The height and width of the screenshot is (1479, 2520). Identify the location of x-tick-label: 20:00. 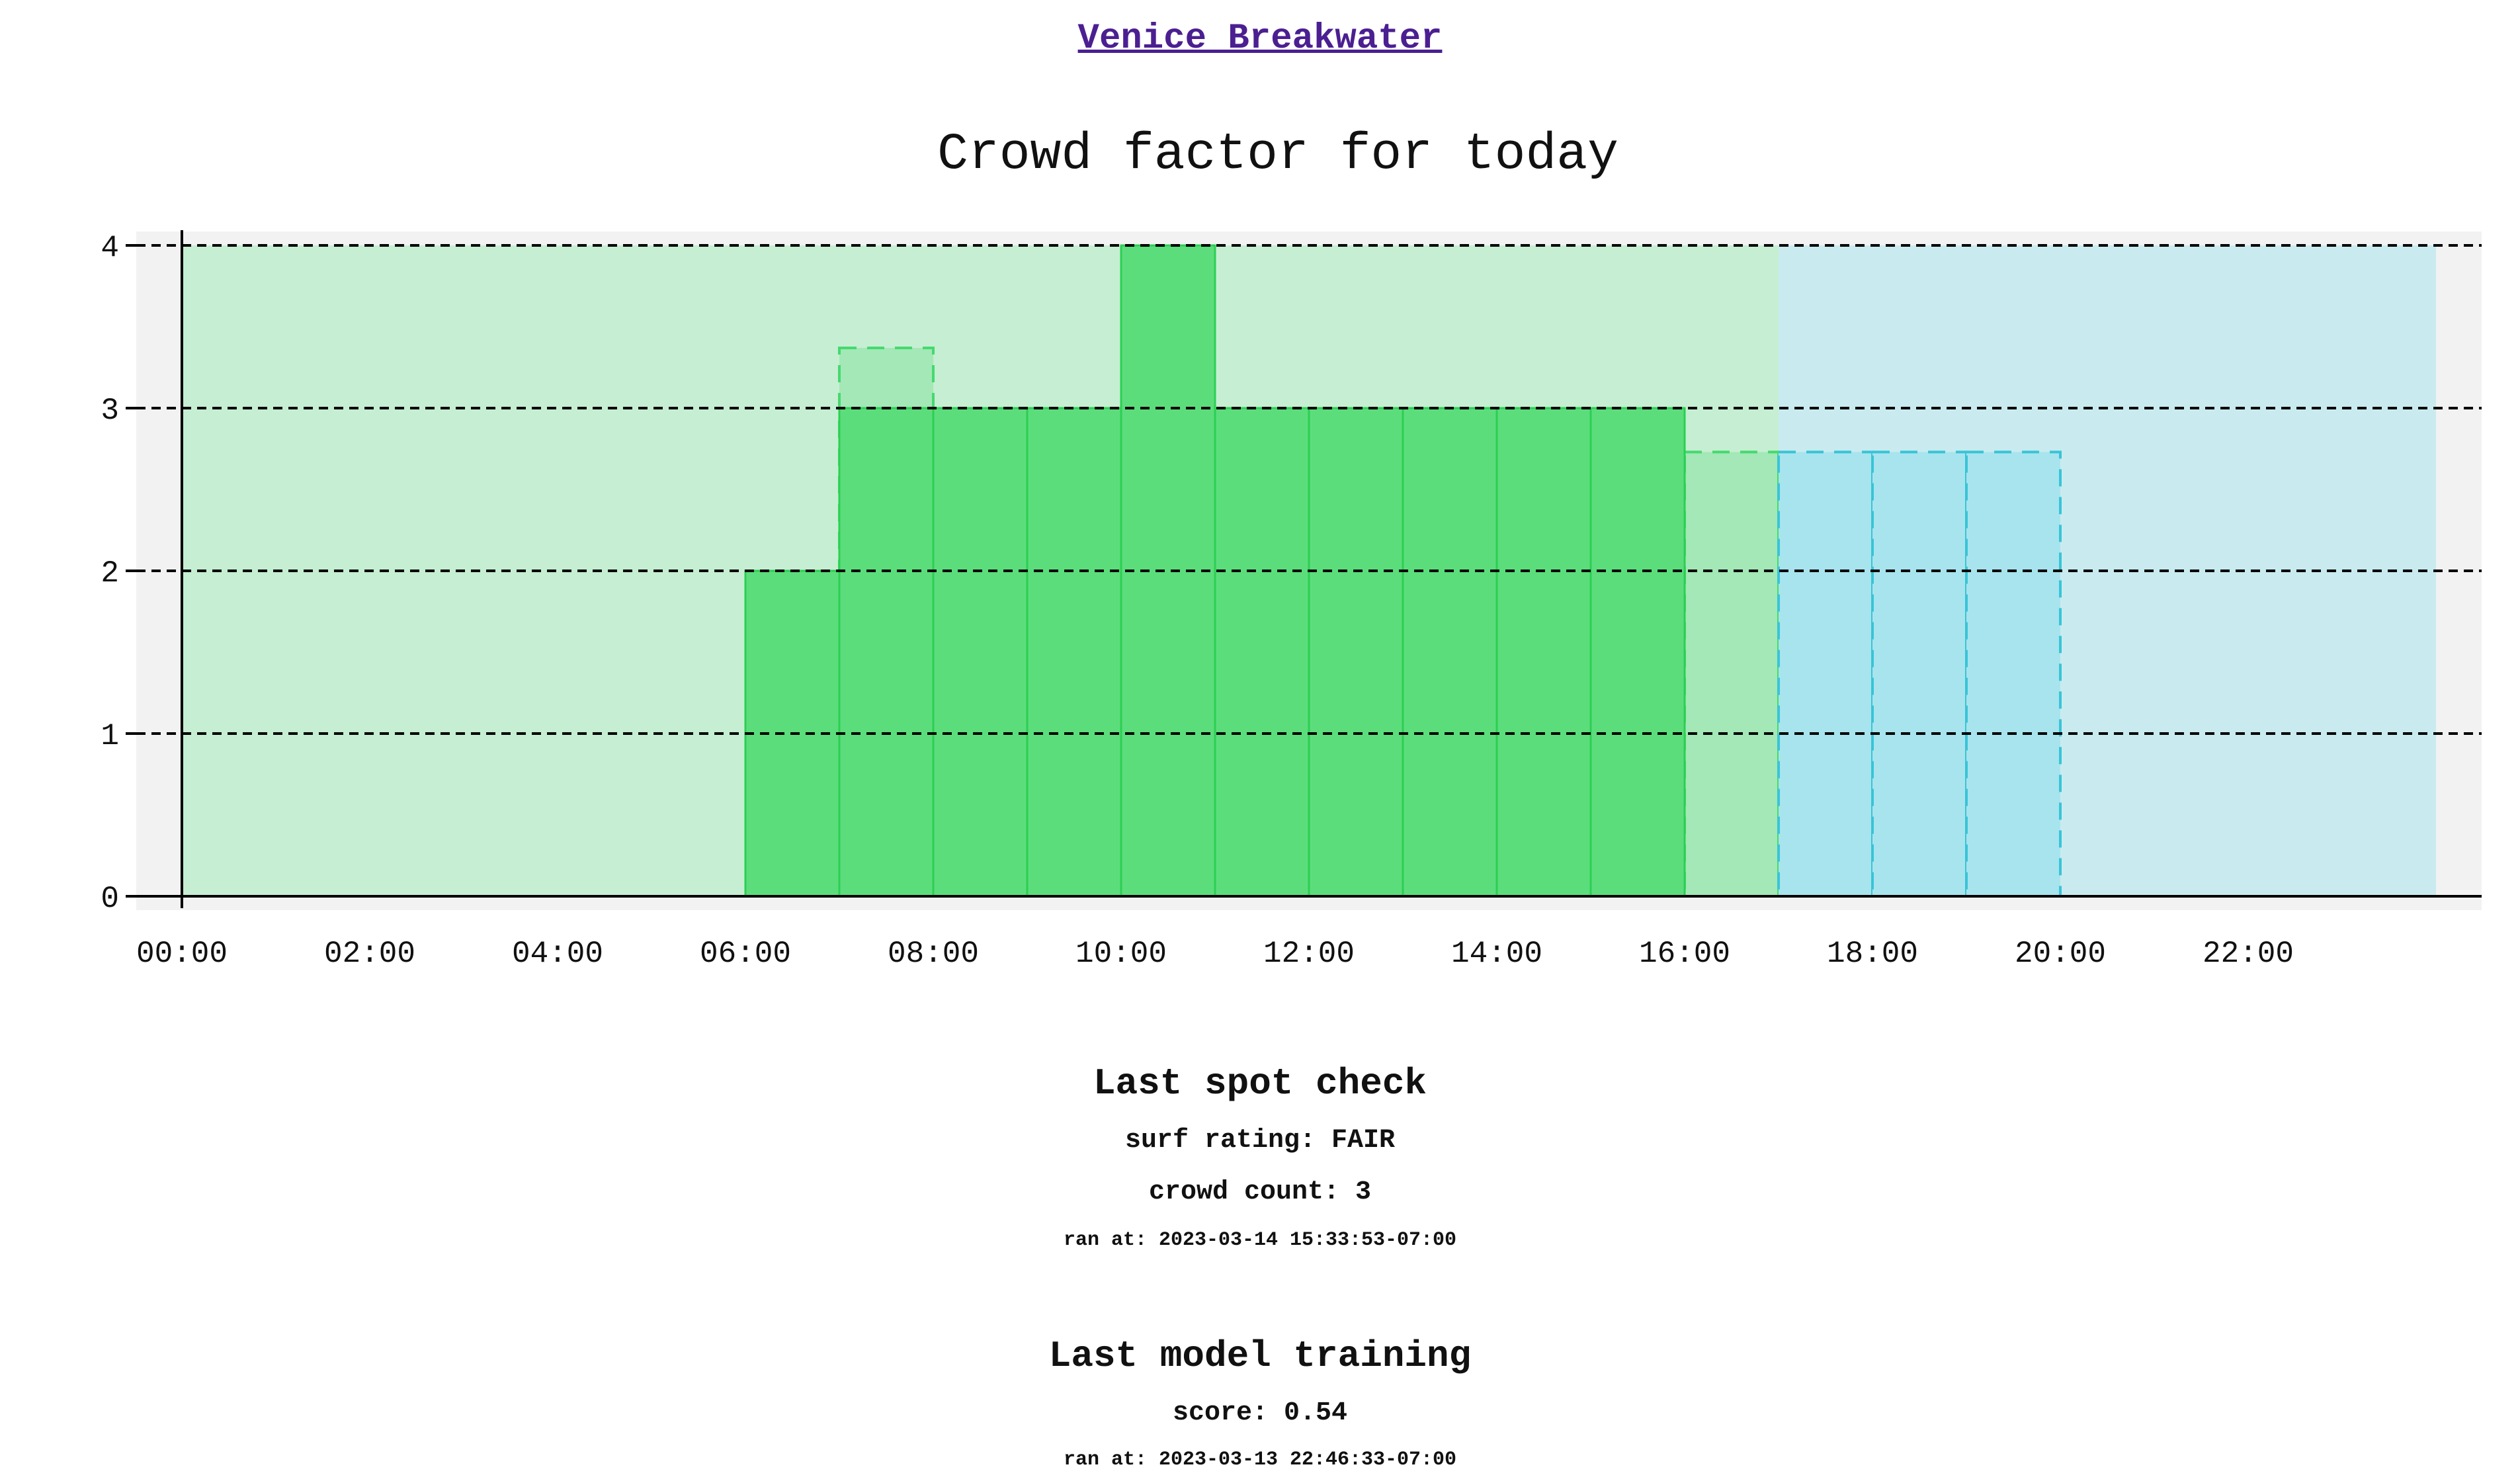
(2060, 954).